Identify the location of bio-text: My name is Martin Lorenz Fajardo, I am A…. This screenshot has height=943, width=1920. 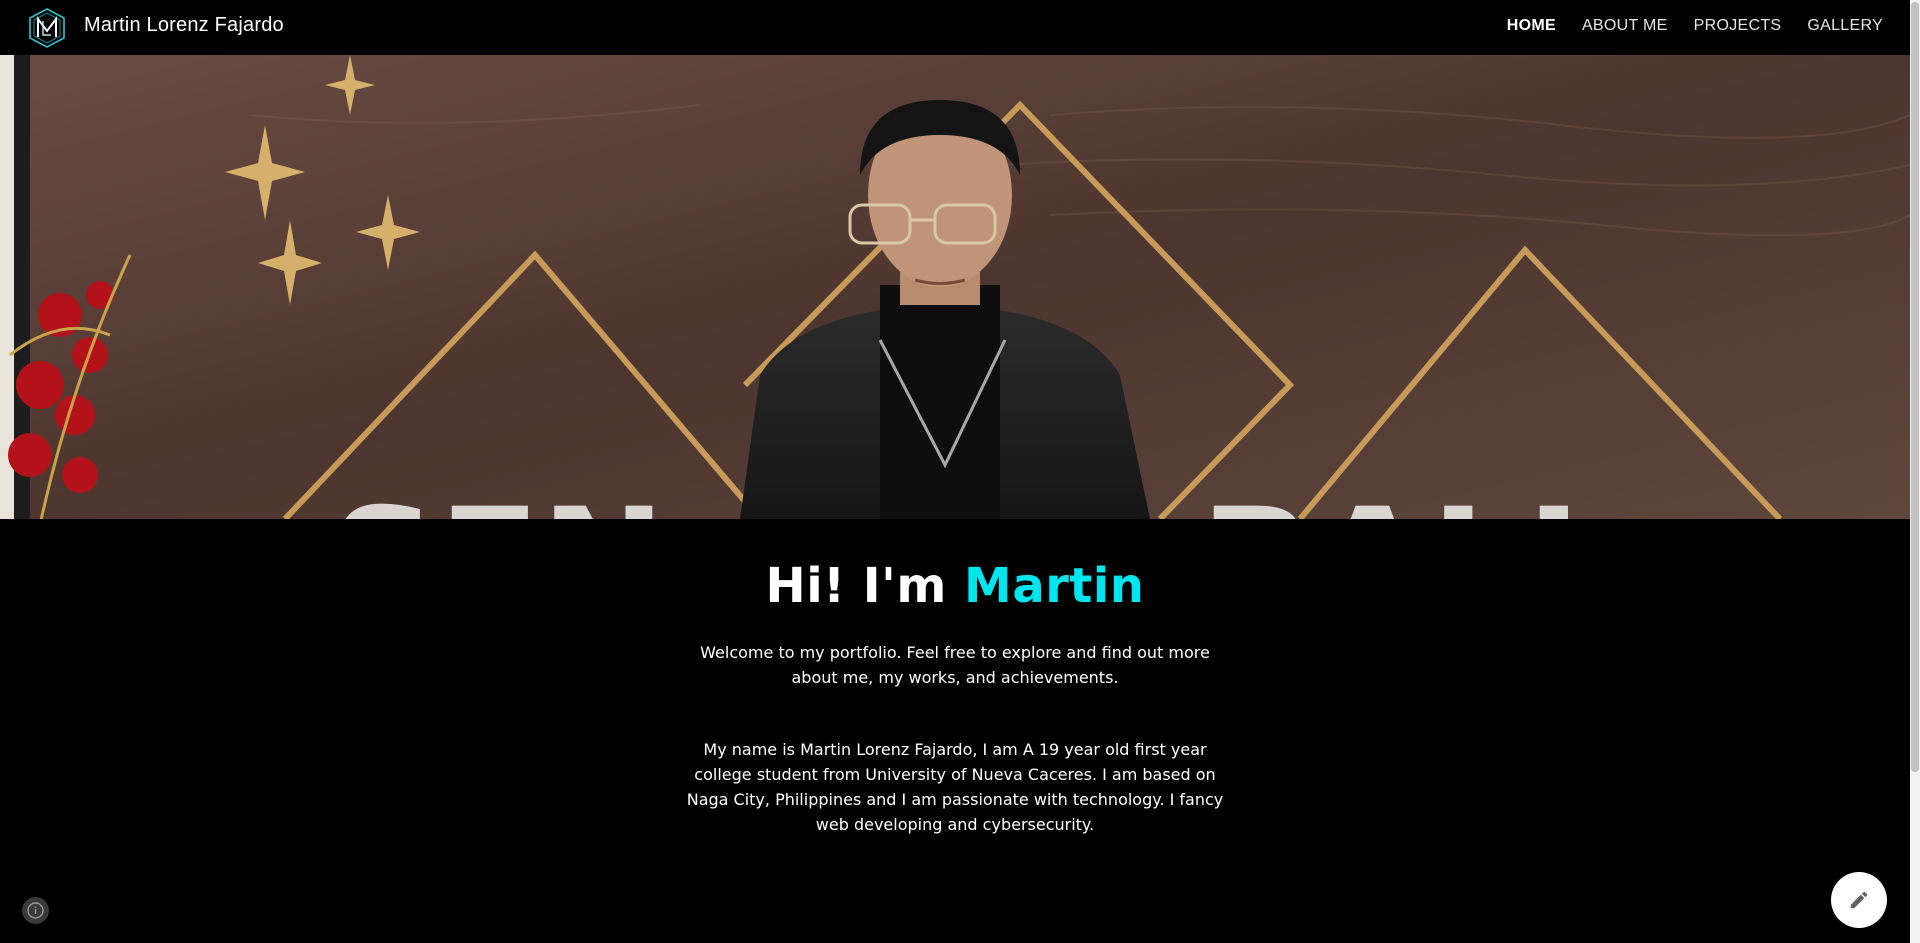
(955, 787).